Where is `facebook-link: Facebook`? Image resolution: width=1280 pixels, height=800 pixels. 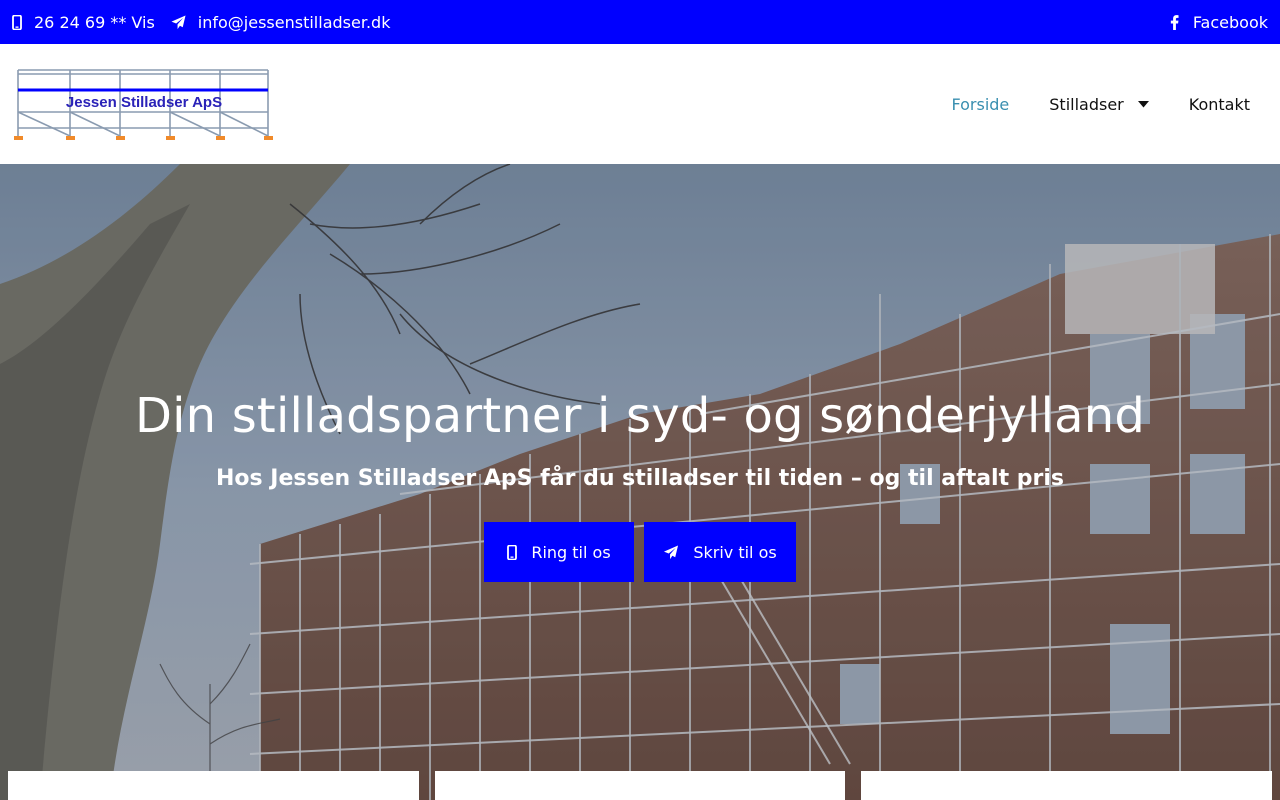
facebook-link: Facebook is located at coordinates (1219, 22).